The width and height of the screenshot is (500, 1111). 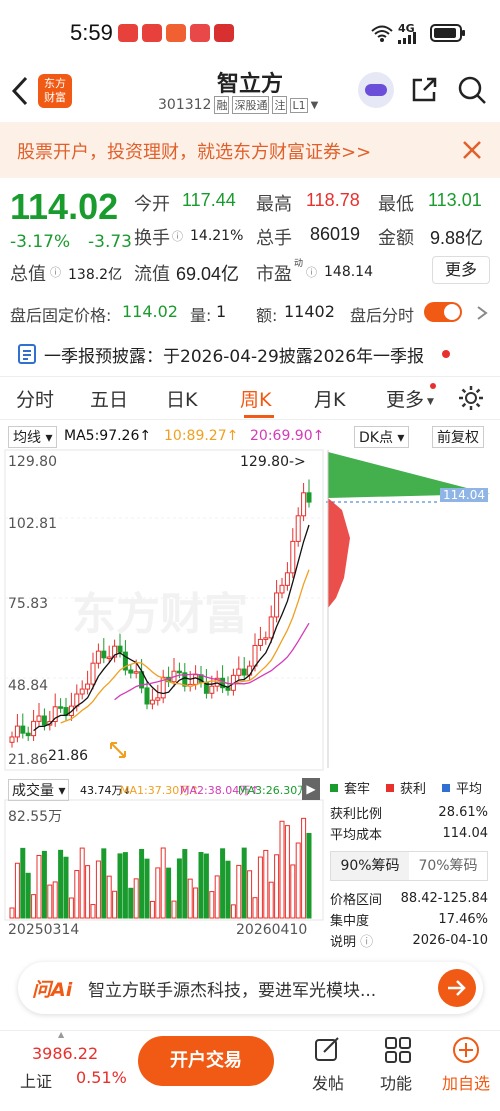 I want to click on wifi-icon, so click(x=382, y=33).